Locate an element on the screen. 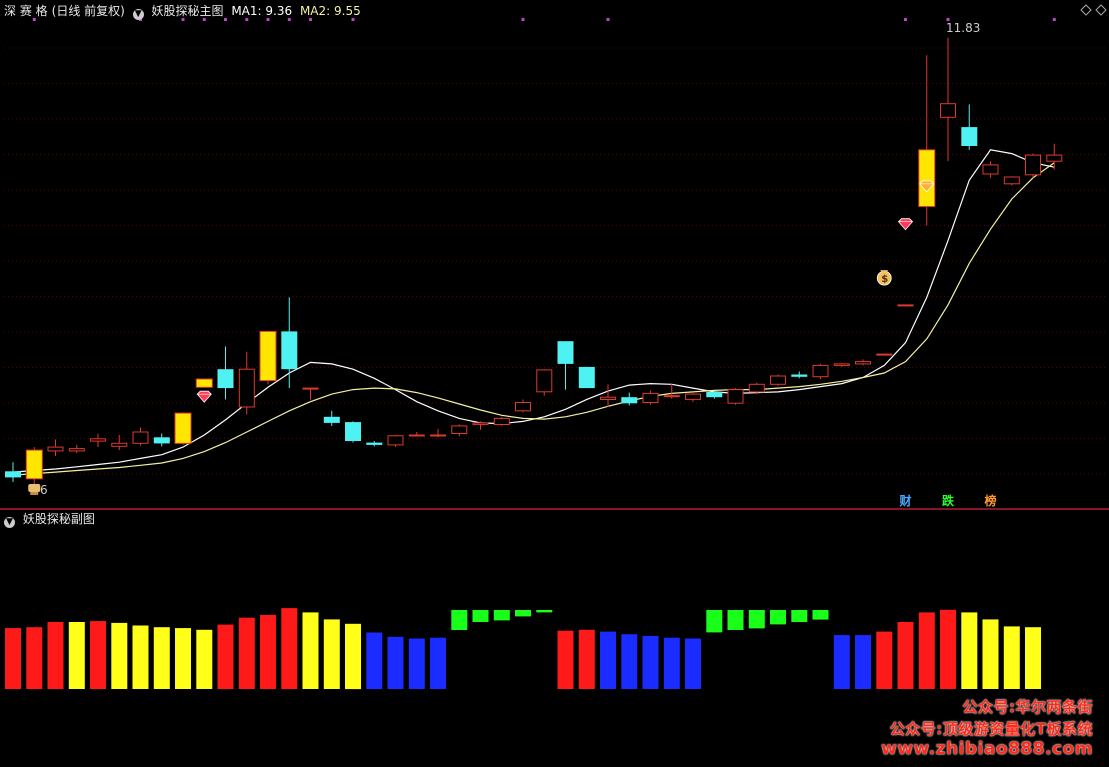 This screenshot has height=767, width=1109. sub-indicator-name: 妖股探秘副图 is located at coordinates (59, 519).